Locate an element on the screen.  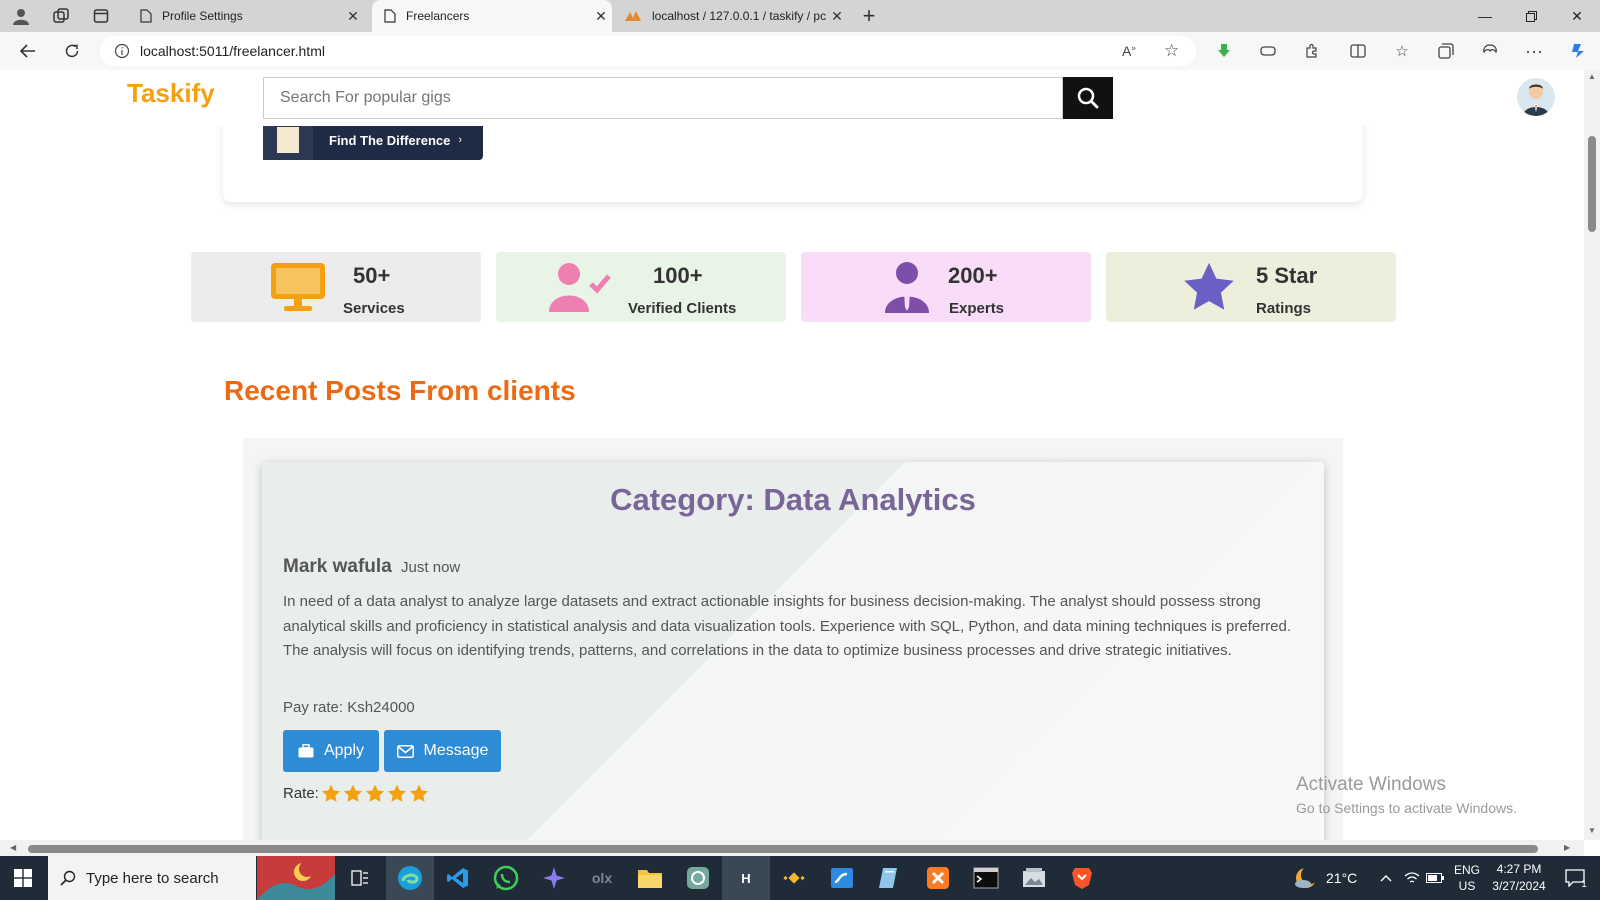
tab-profile-settings: Profile Settings ✕ is located at coordinates (246, 16).